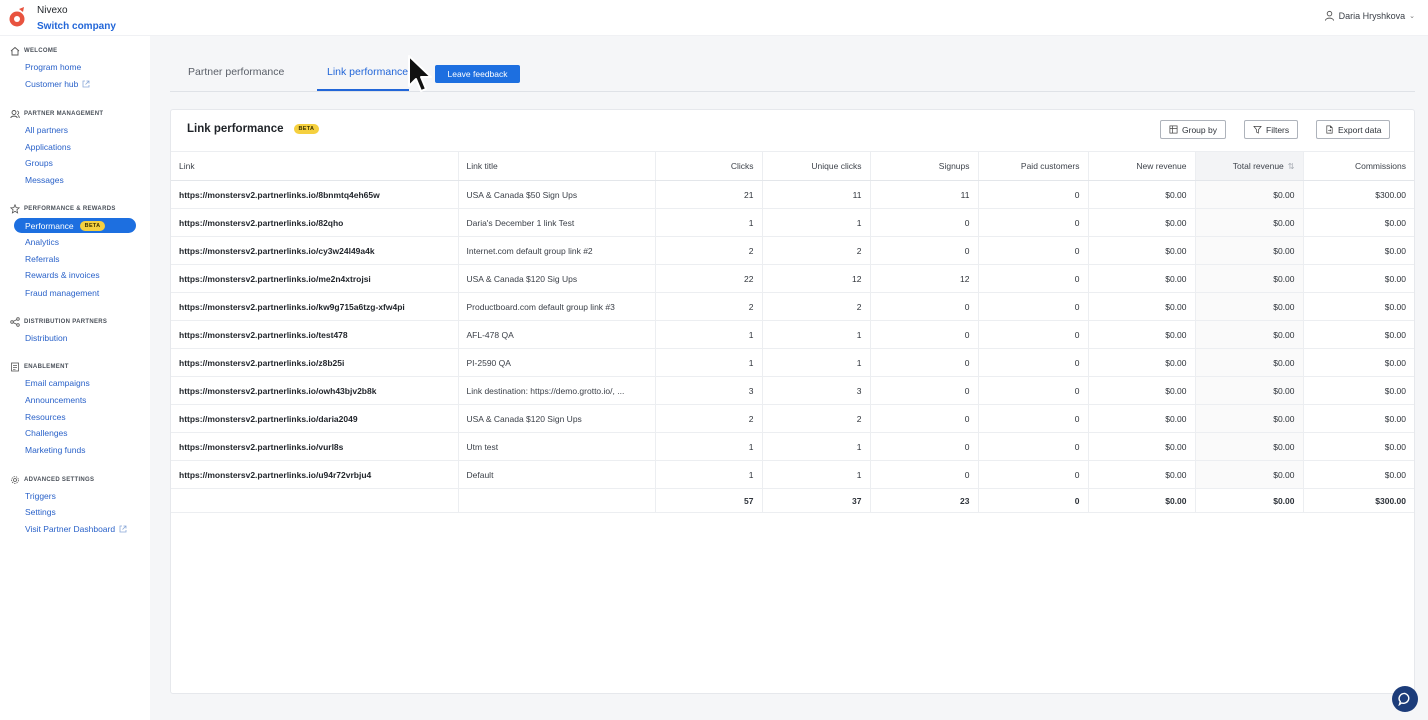  I want to click on chevron-down-icon: ⌄, so click(1412, 16).